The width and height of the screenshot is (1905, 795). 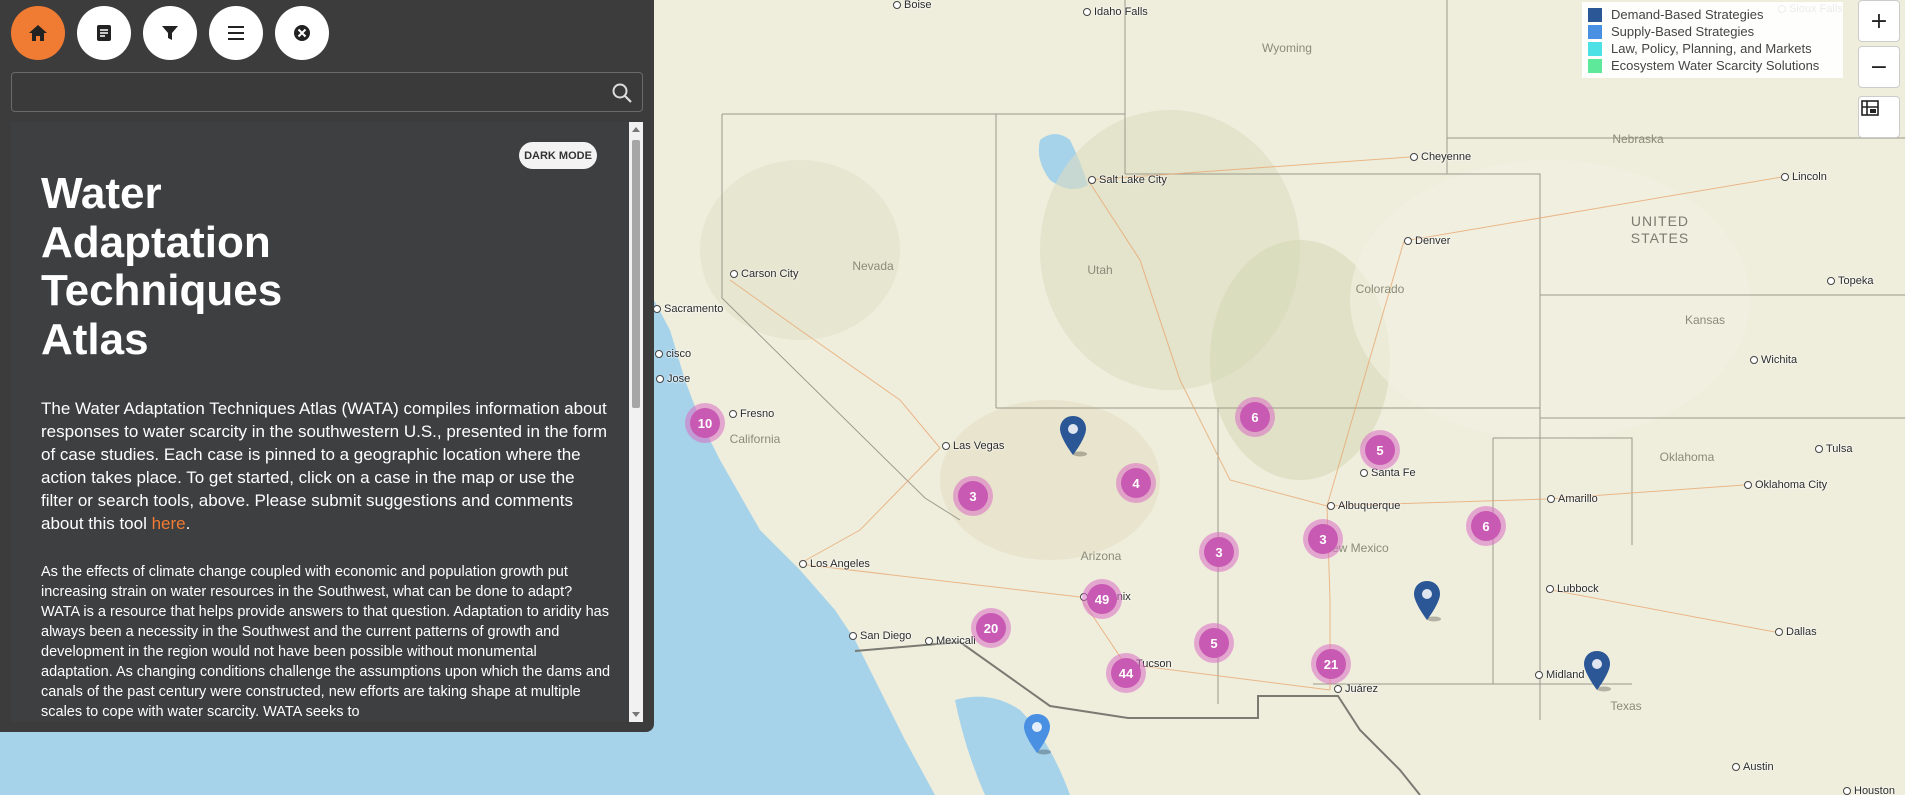 I want to click on city-label: Topeka, so click(x=1850, y=281).